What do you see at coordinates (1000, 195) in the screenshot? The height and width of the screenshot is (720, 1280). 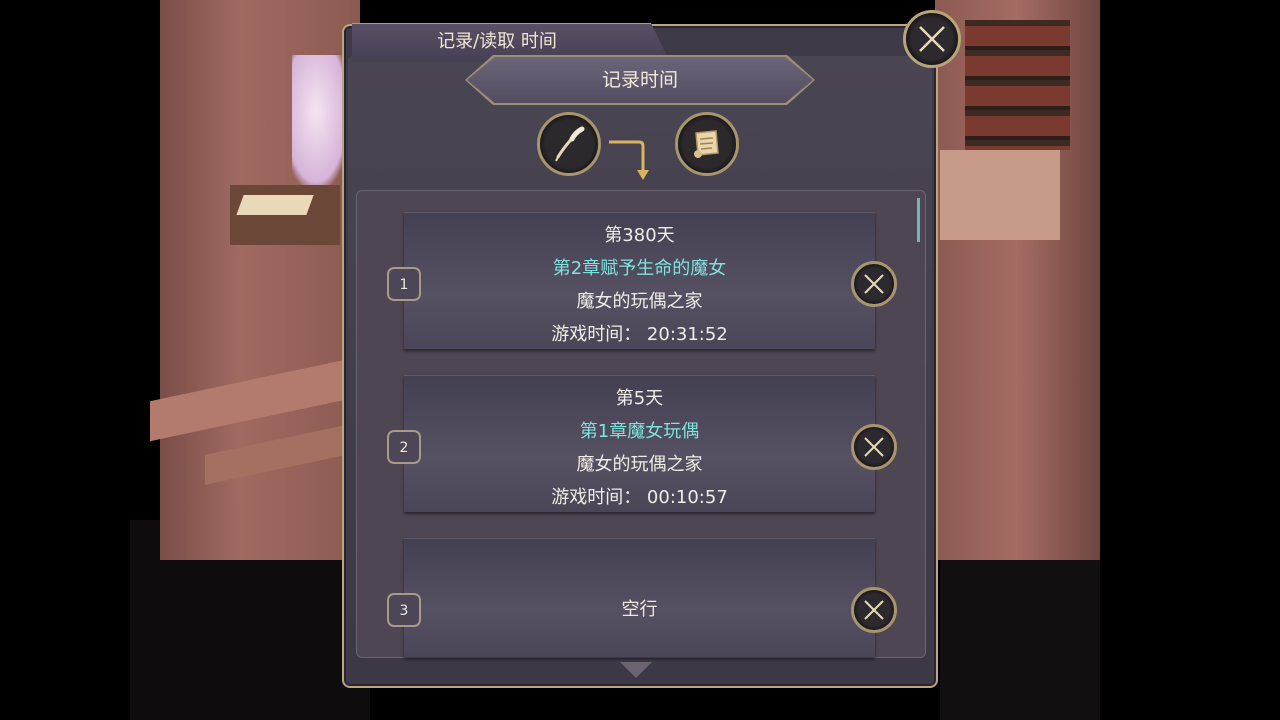 I see `book-pile` at bounding box center [1000, 195].